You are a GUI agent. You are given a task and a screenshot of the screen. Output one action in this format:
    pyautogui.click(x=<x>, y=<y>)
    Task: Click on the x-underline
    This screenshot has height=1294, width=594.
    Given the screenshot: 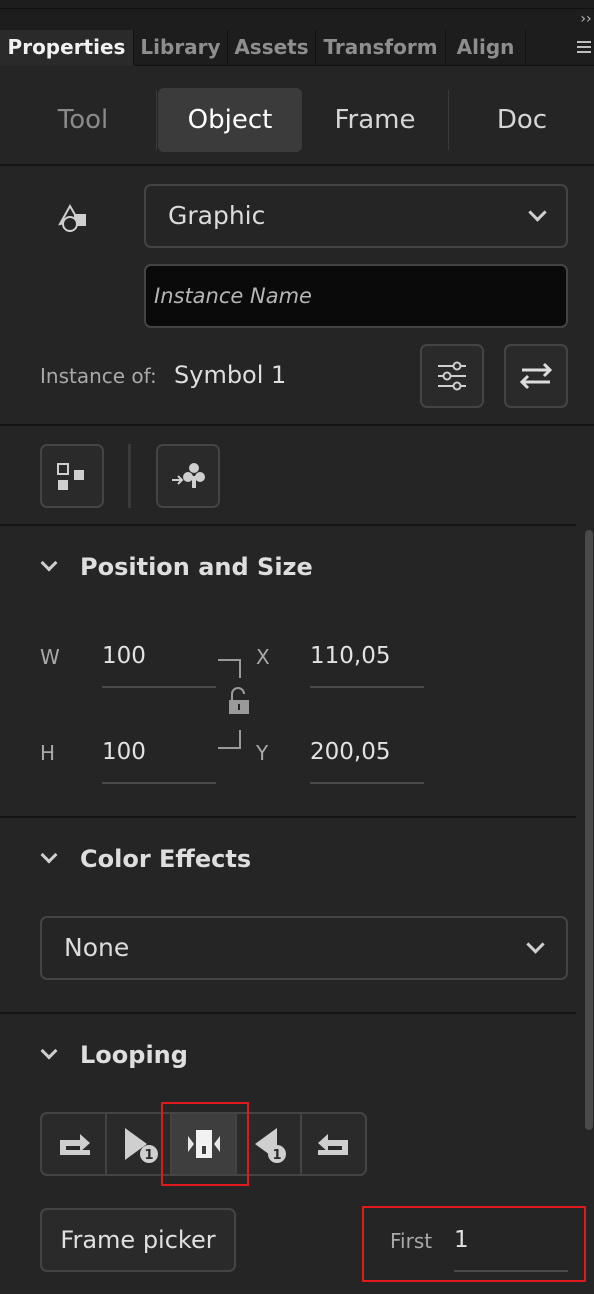 What is the action you would take?
    pyautogui.click(x=367, y=687)
    